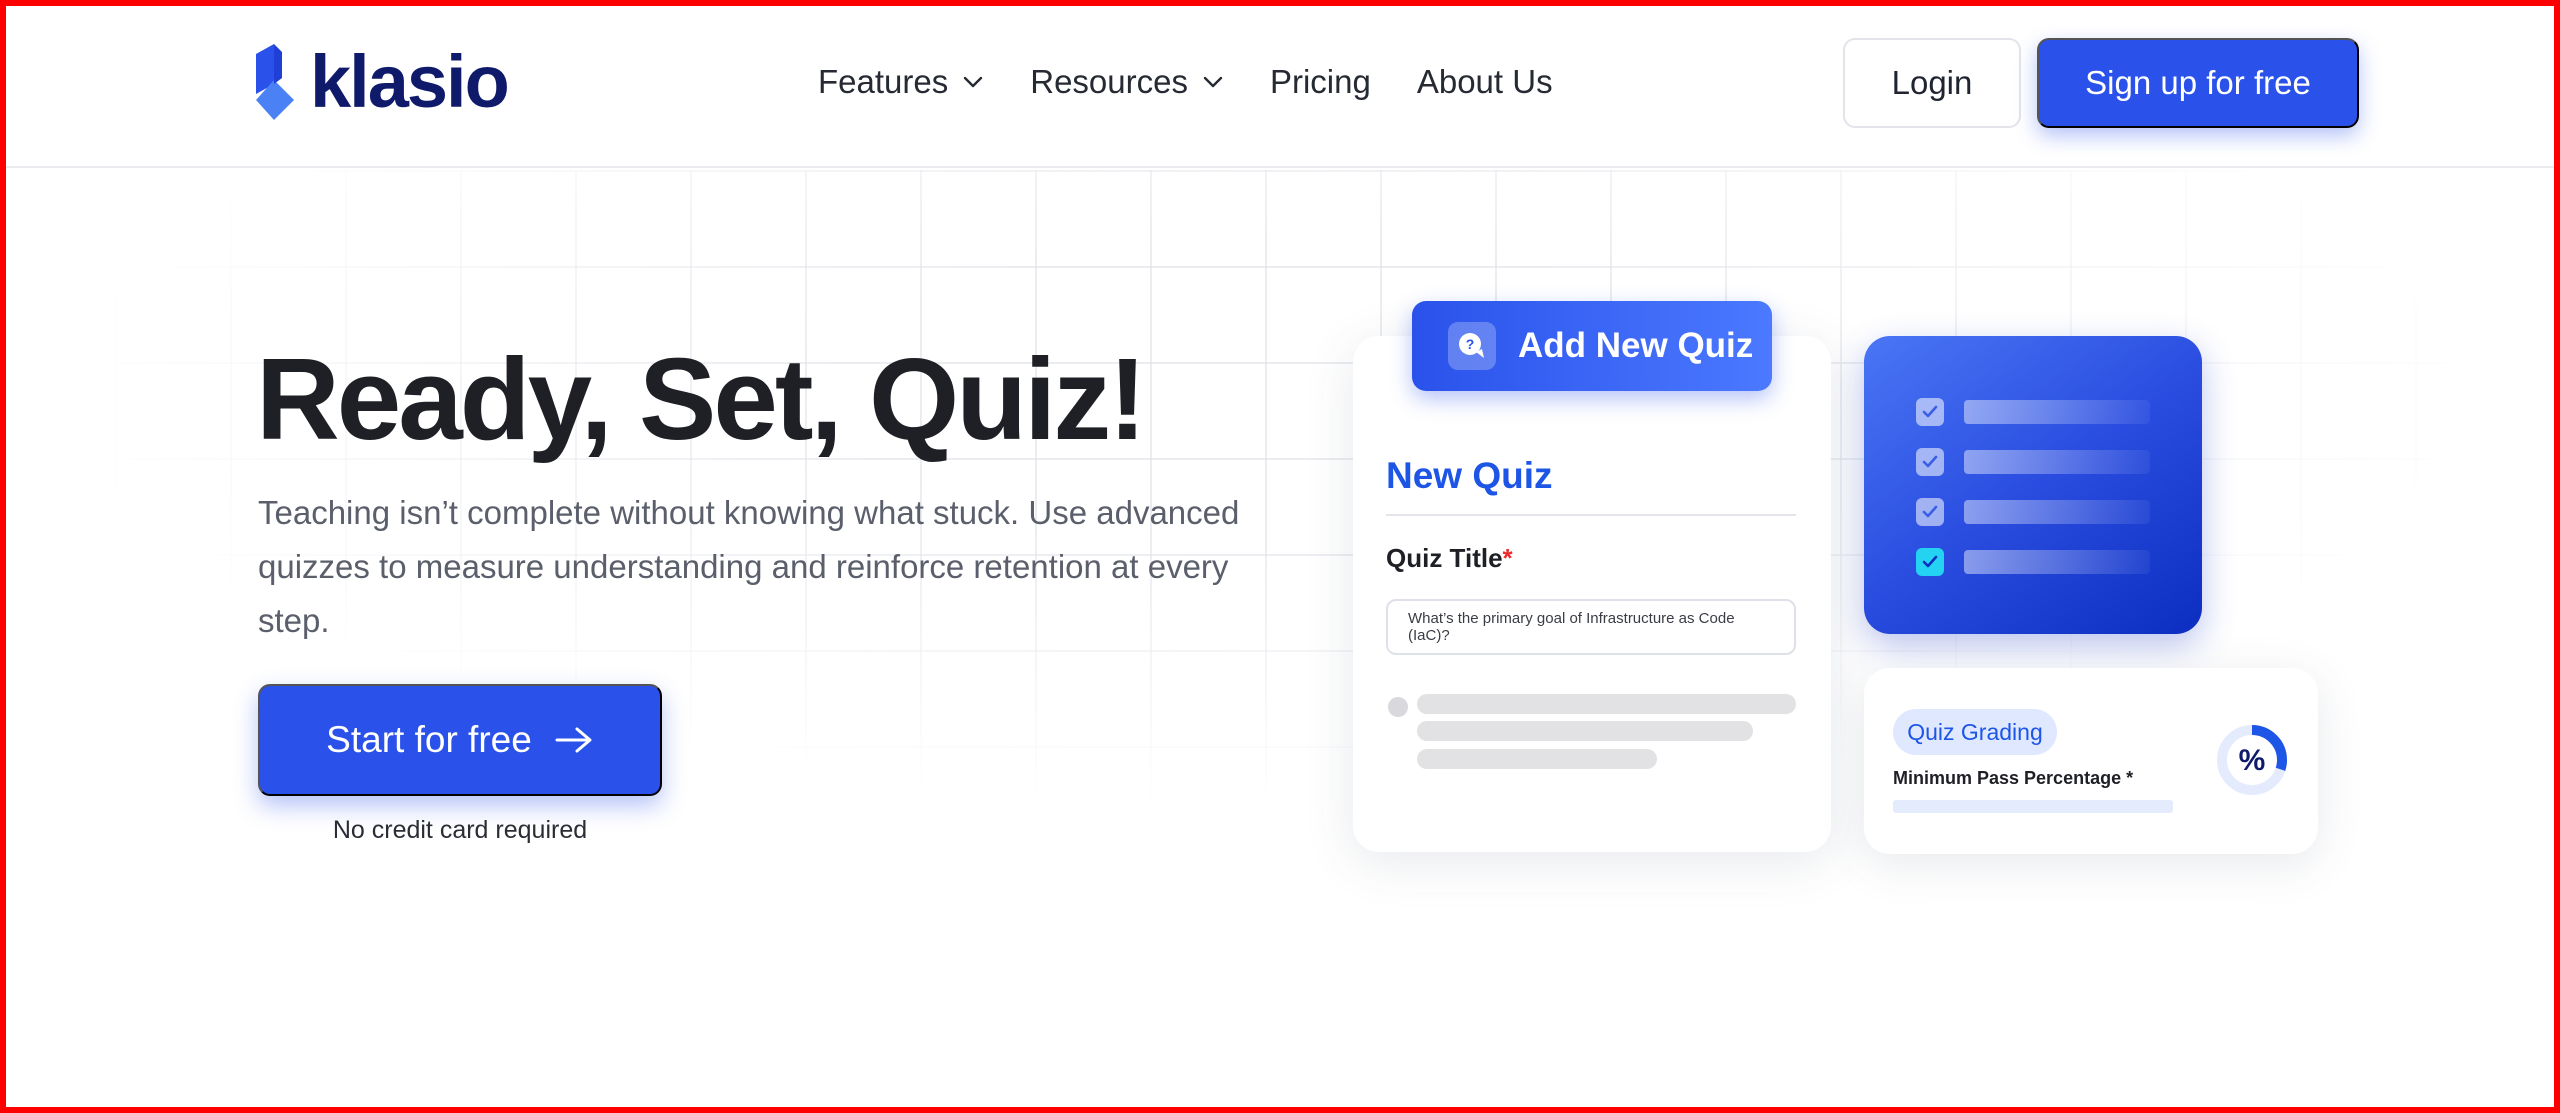 Image resolution: width=2560 pixels, height=1113 pixels. I want to click on percentage-donut-icon: %, so click(2252, 760).